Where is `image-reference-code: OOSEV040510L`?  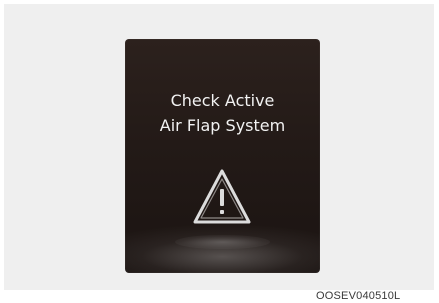 image-reference-code: OOSEV040510L is located at coordinates (358, 296).